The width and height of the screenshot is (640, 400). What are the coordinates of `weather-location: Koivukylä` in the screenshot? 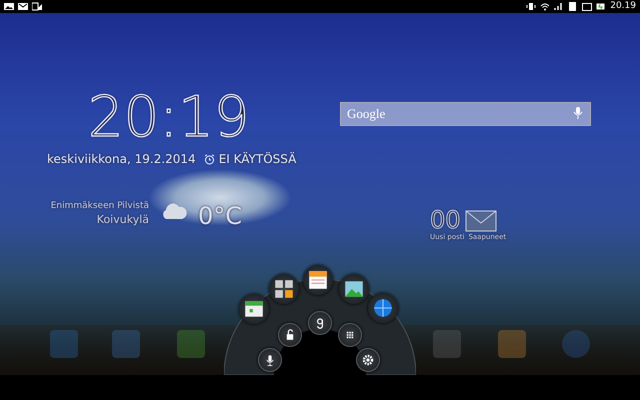 It's located at (122, 219).